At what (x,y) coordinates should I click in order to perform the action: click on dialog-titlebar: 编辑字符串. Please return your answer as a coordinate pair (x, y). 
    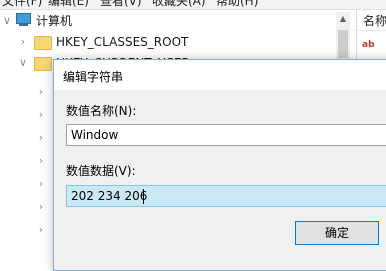
    Looking at the image, I should click on (220, 75).